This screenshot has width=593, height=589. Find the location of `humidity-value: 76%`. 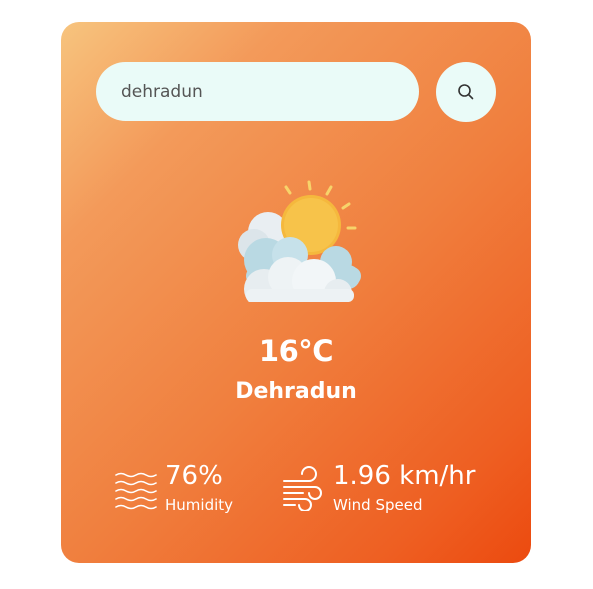

humidity-value: 76% is located at coordinates (194, 476).